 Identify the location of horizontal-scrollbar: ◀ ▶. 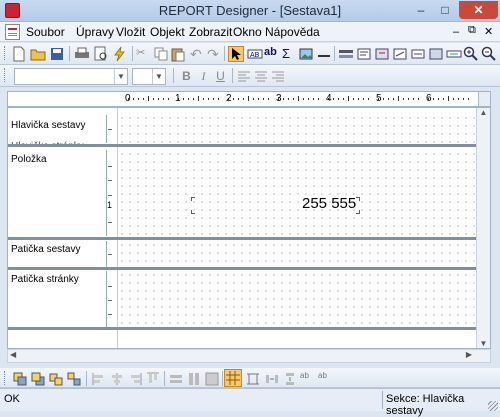
(249, 356).